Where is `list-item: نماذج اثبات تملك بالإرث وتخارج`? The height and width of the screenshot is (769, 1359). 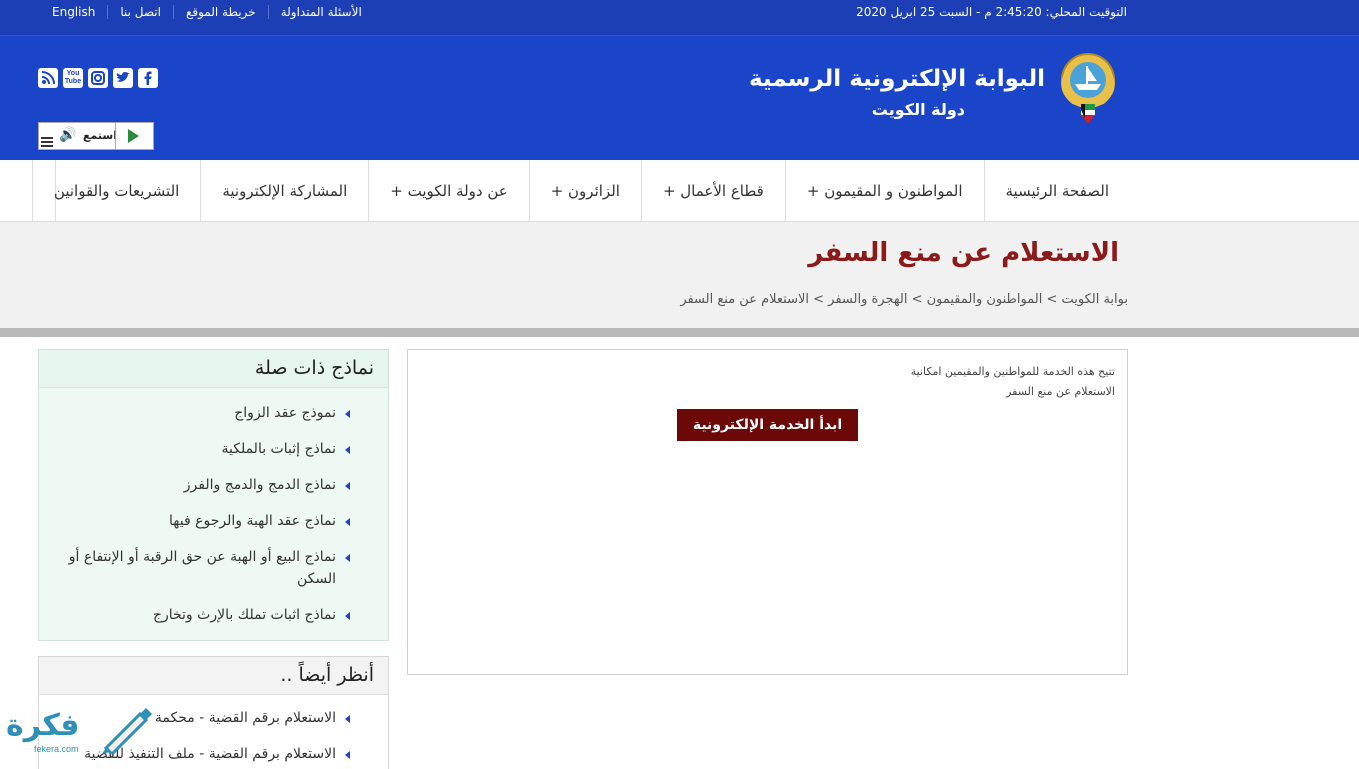 list-item: نماذج اثبات تملك بالإرث وتخارج is located at coordinates (205, 615).